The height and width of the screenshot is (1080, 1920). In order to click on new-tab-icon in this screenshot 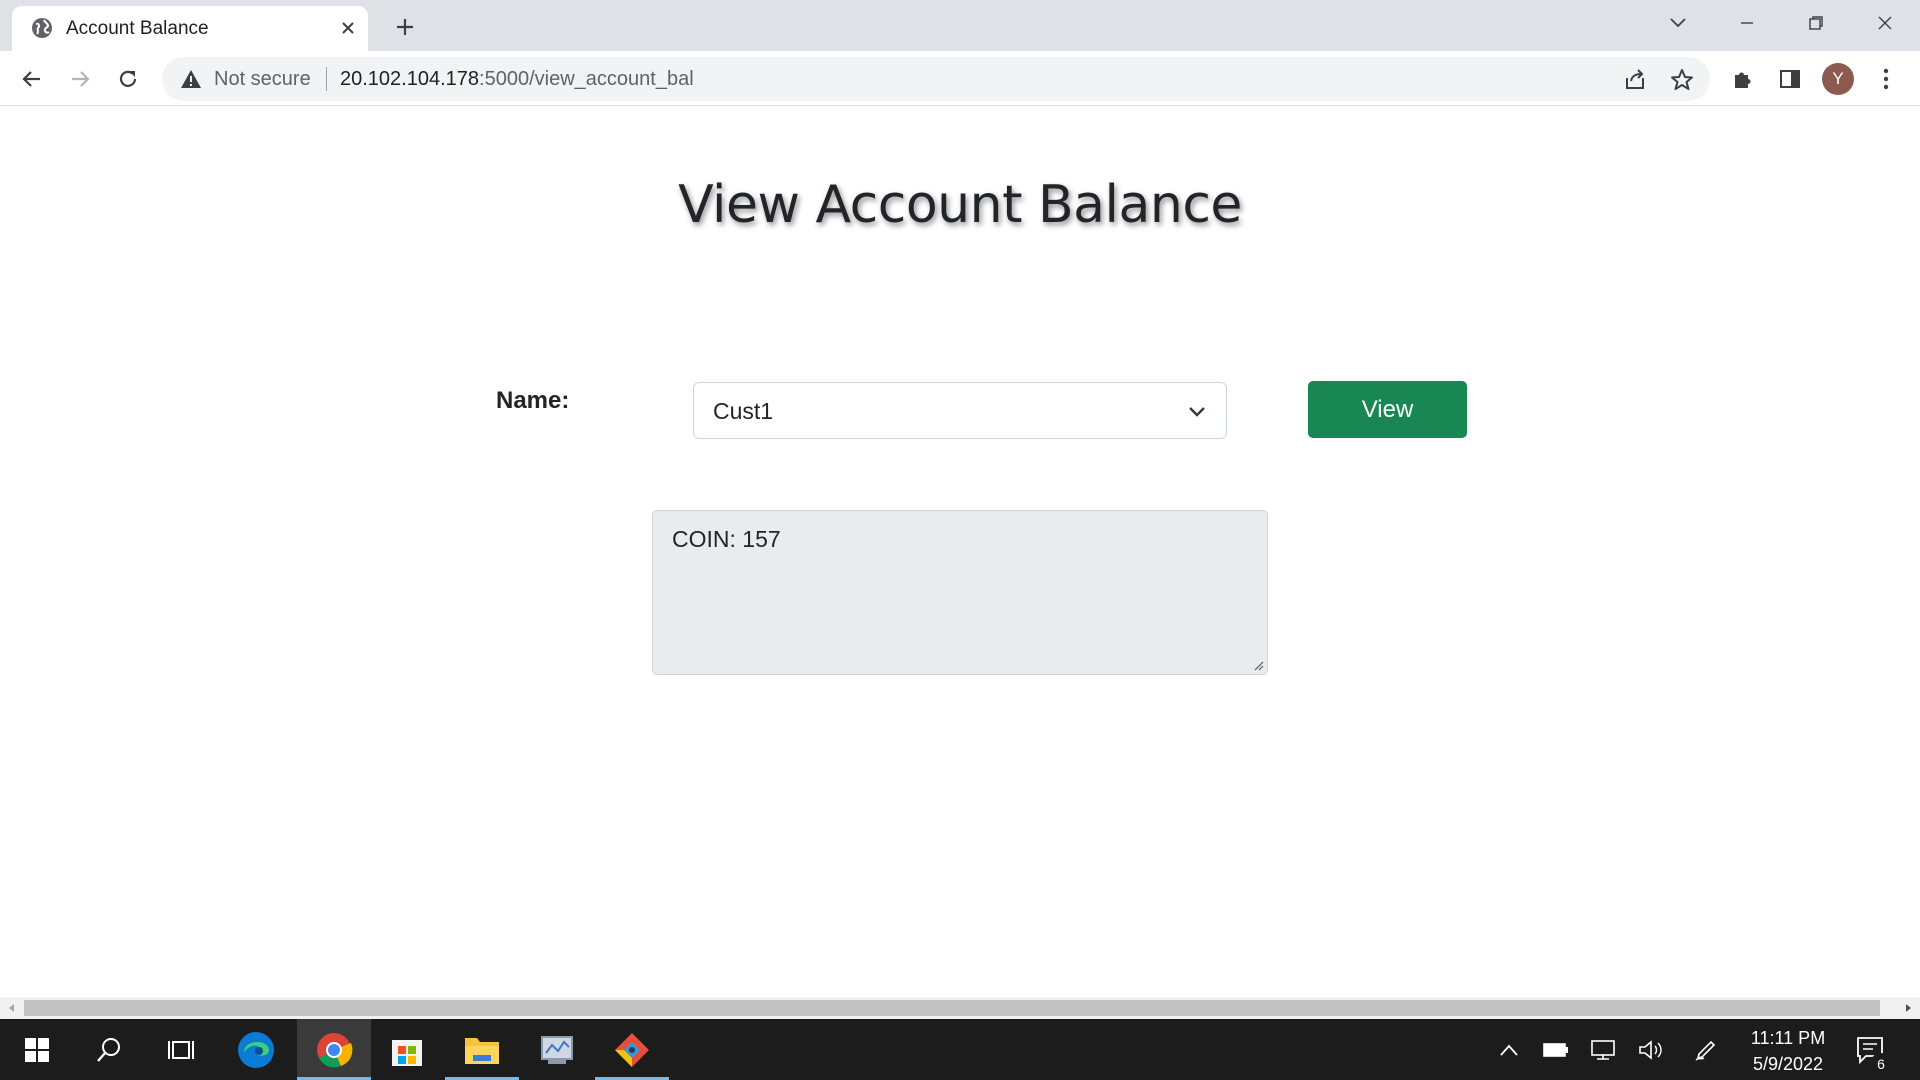, I will do `click(405, 27)`.